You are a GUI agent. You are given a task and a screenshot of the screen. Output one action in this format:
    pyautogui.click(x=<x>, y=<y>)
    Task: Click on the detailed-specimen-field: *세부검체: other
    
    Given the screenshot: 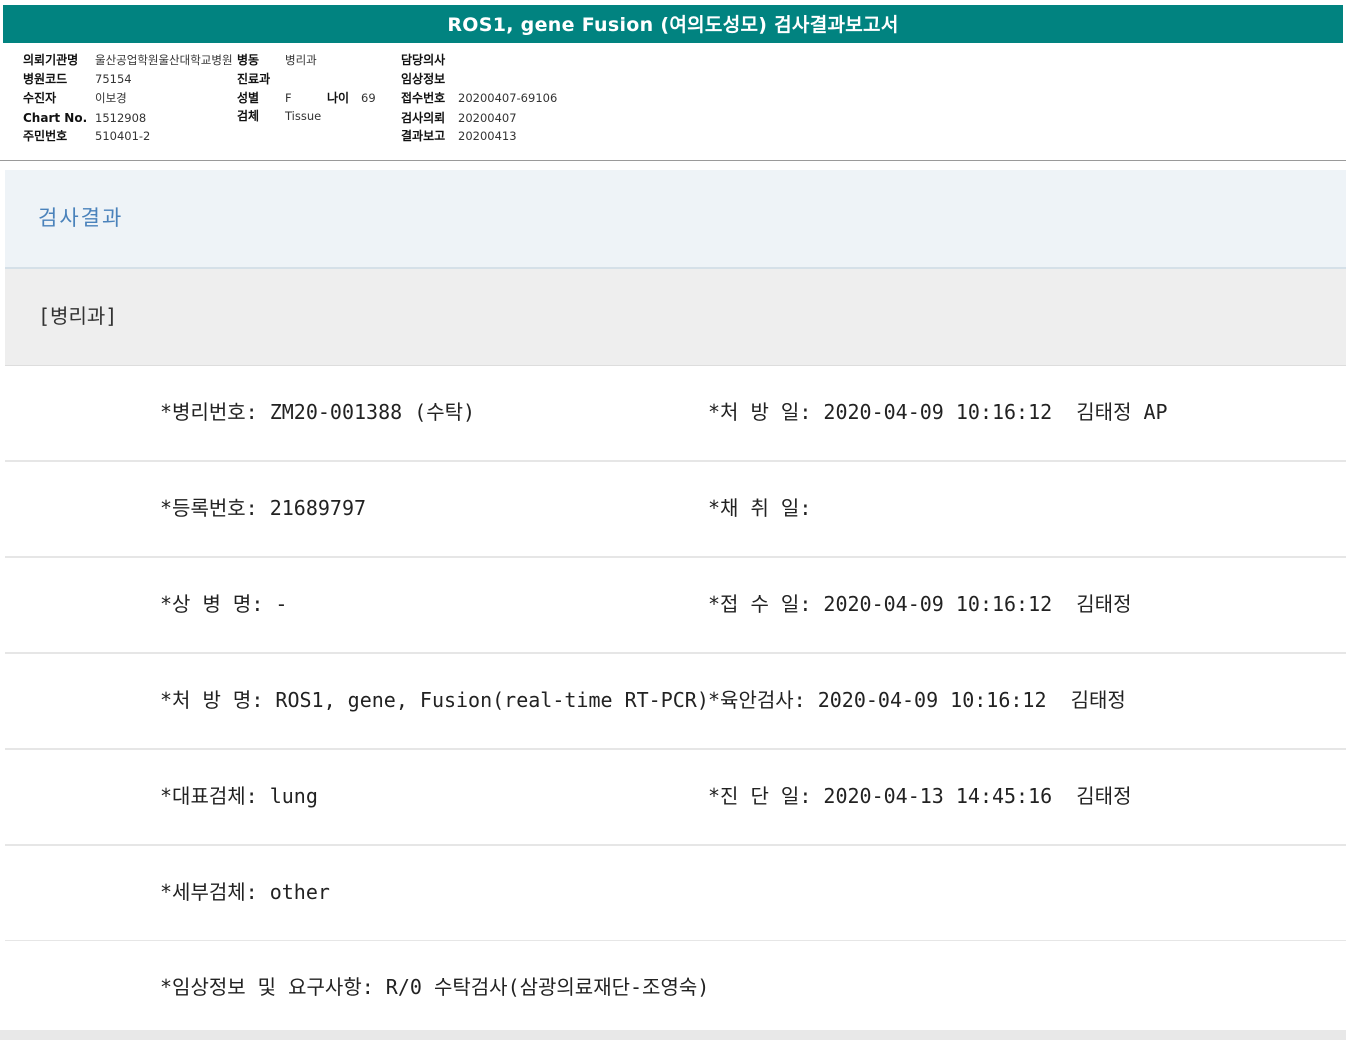 What is the action you would take?
    pyautogui.click(x=245, y=892)
    